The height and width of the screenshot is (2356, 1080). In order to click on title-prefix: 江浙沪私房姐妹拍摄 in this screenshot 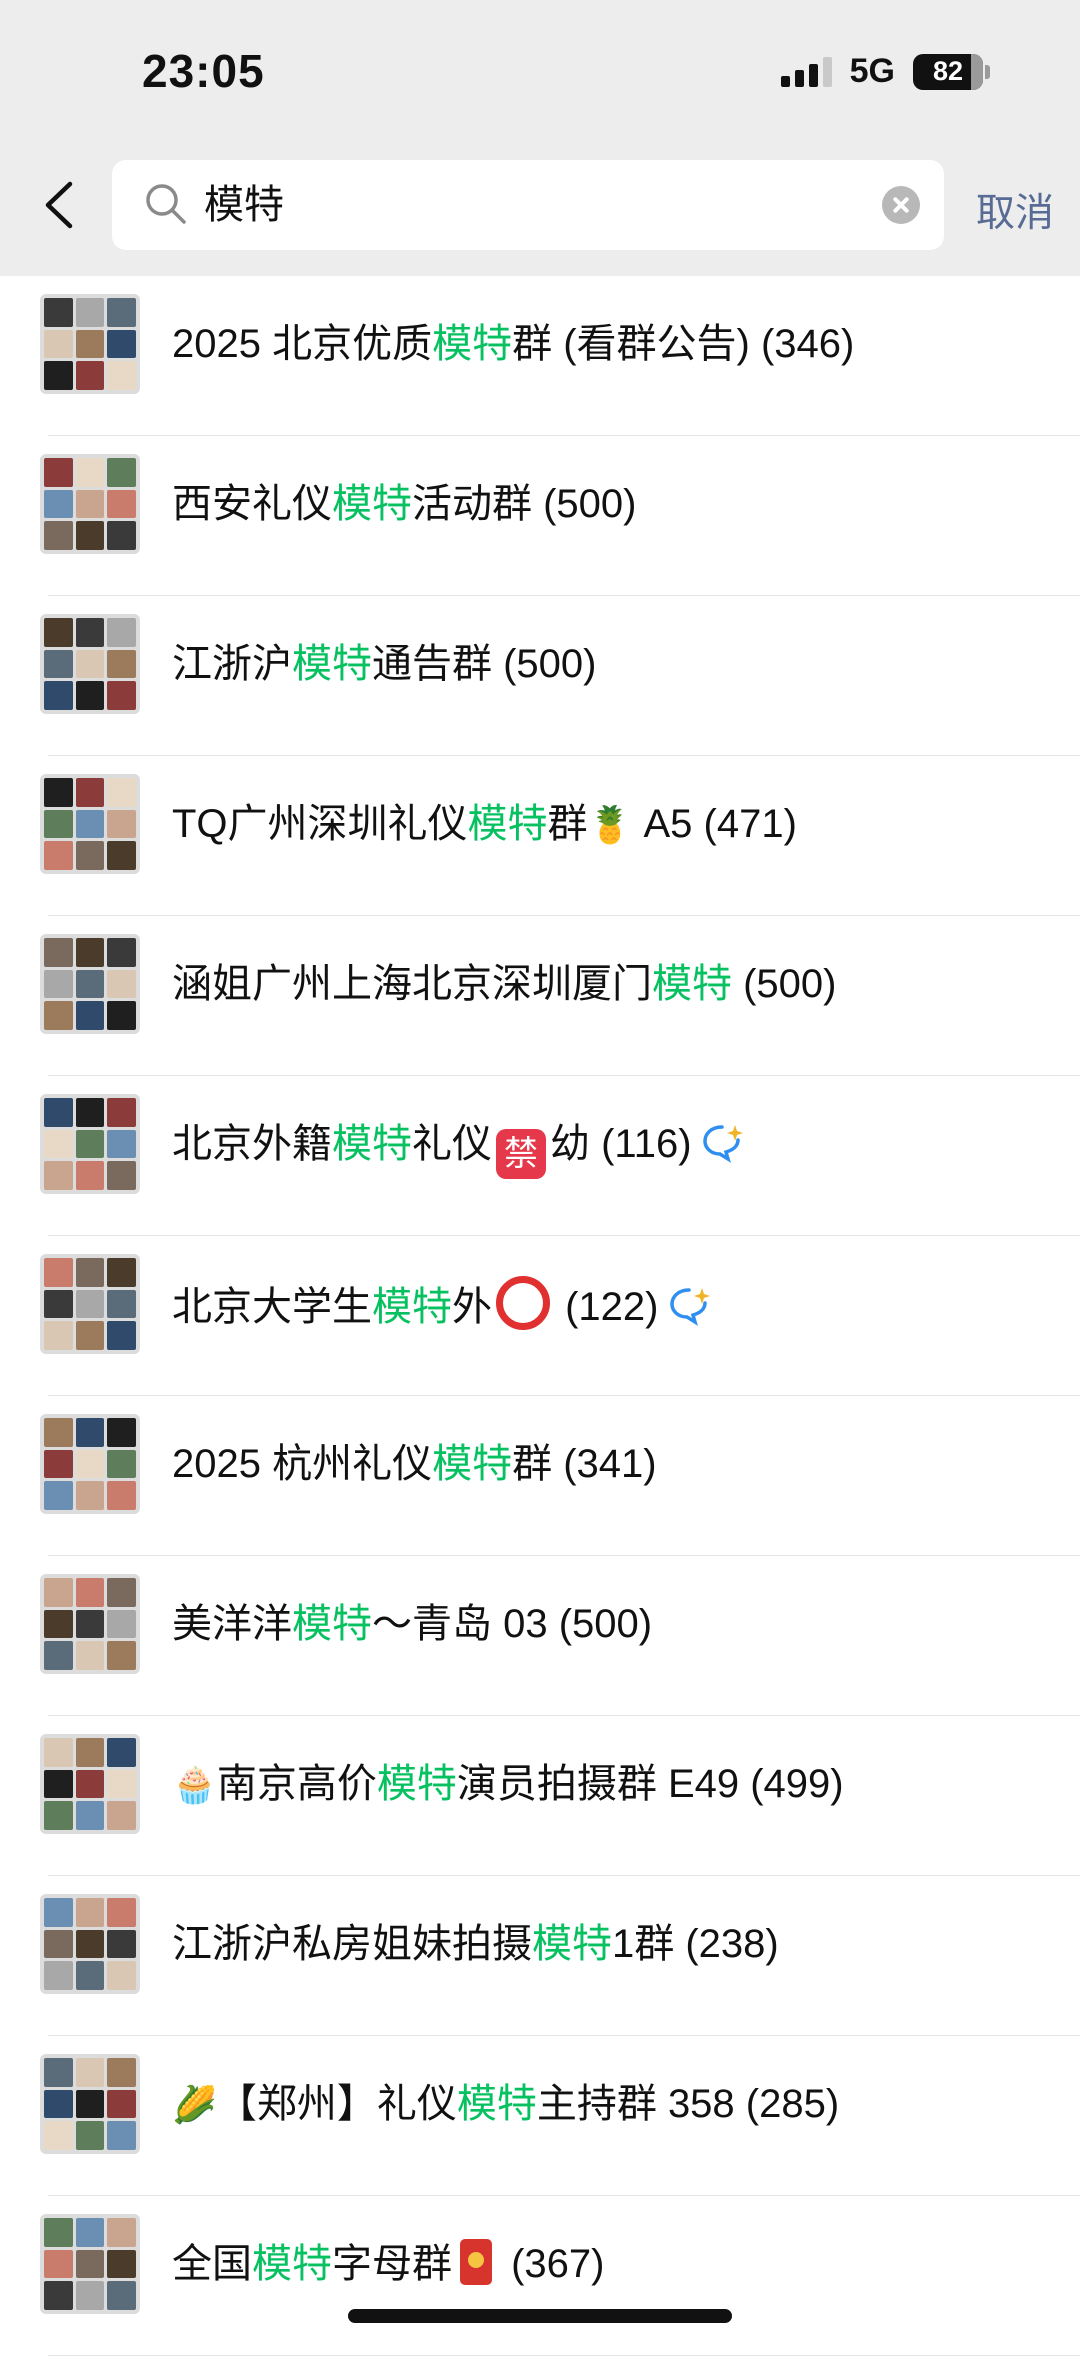, I will do `click(352, 1944)`.